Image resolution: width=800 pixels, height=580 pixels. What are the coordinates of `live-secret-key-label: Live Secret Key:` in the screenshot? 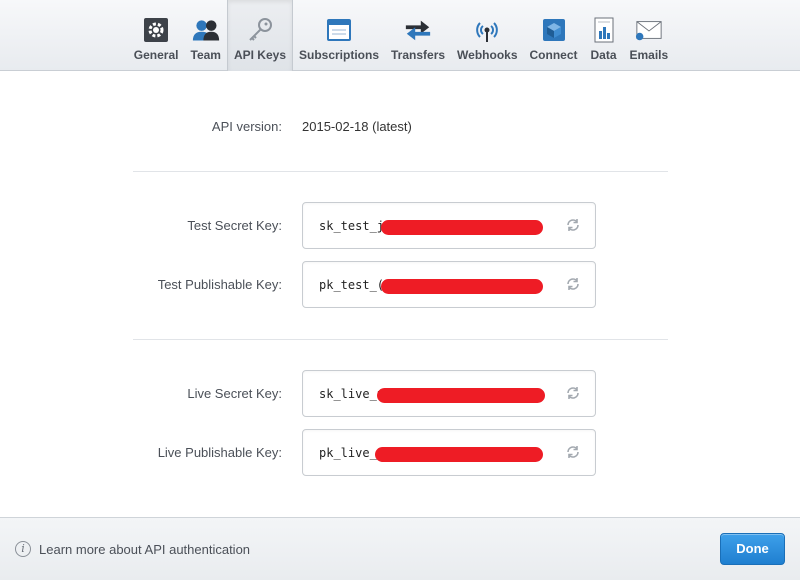 It's located at (234, 393).